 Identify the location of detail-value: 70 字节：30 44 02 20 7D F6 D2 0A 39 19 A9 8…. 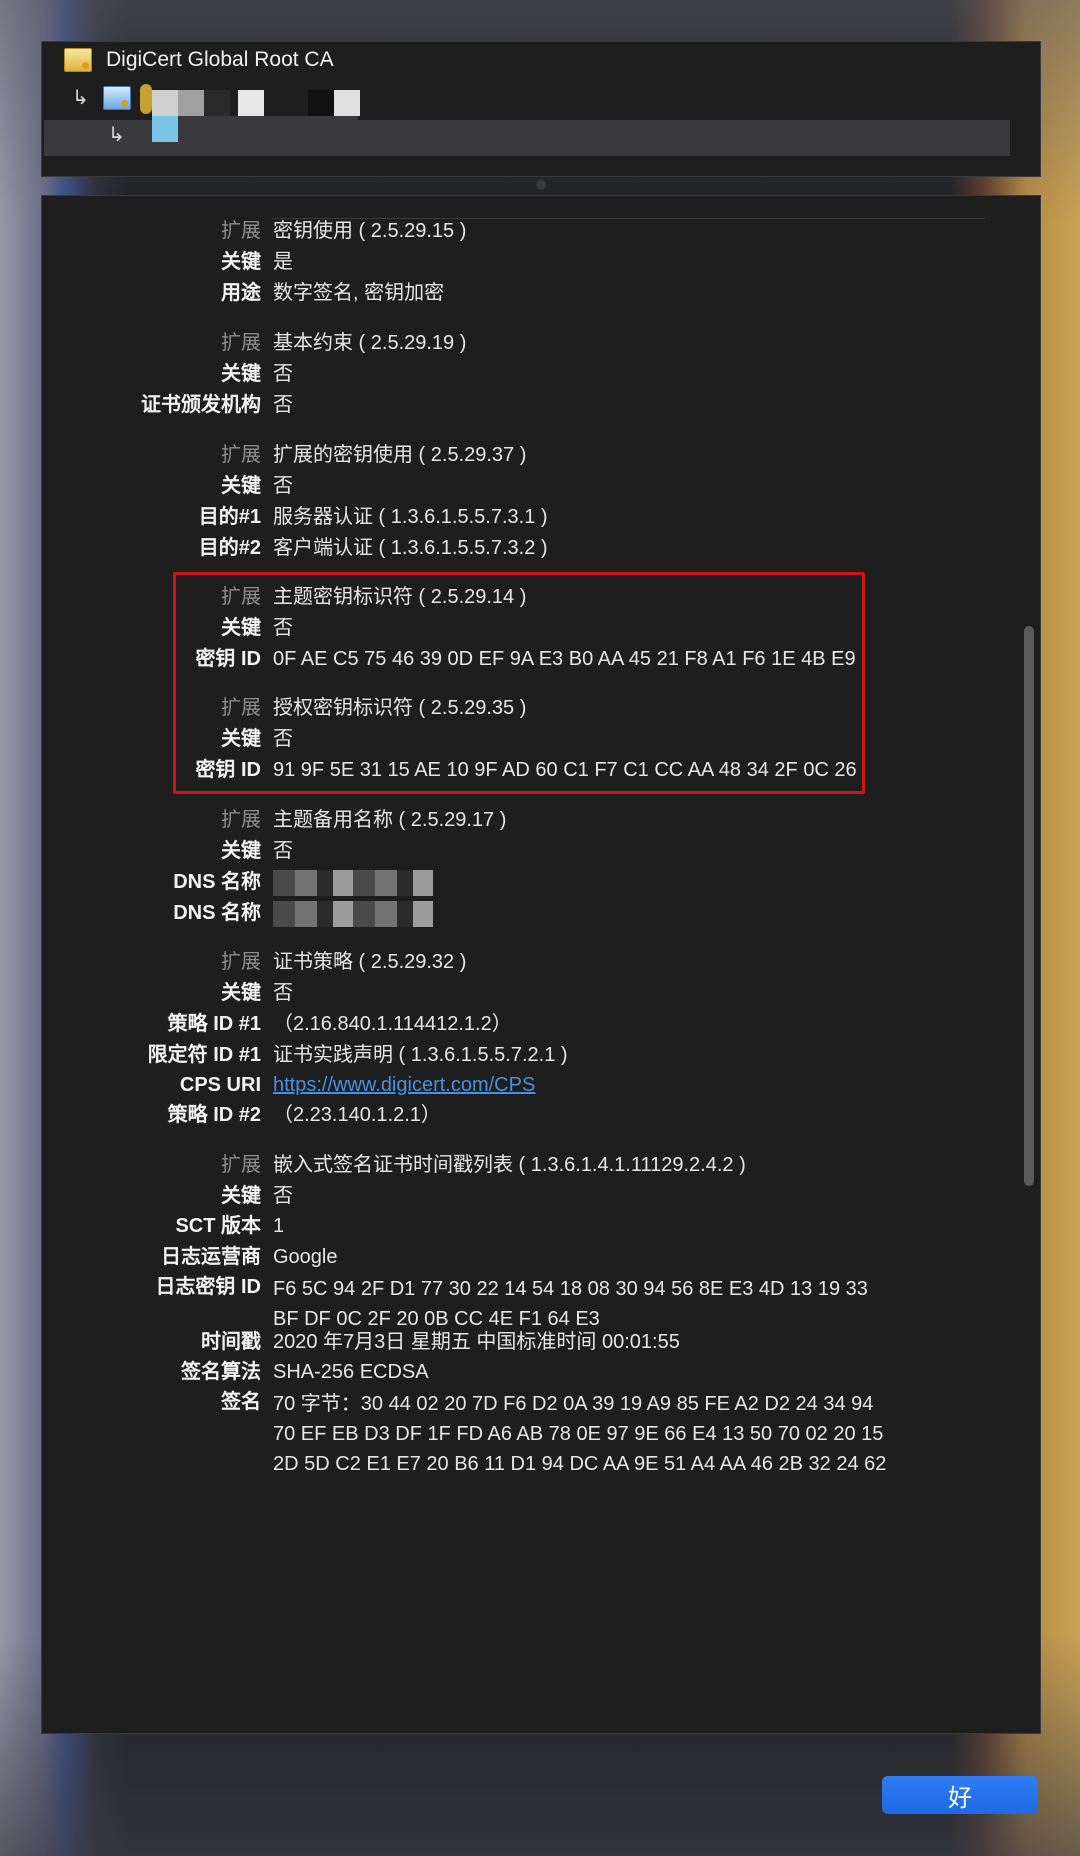
(579, 1434).